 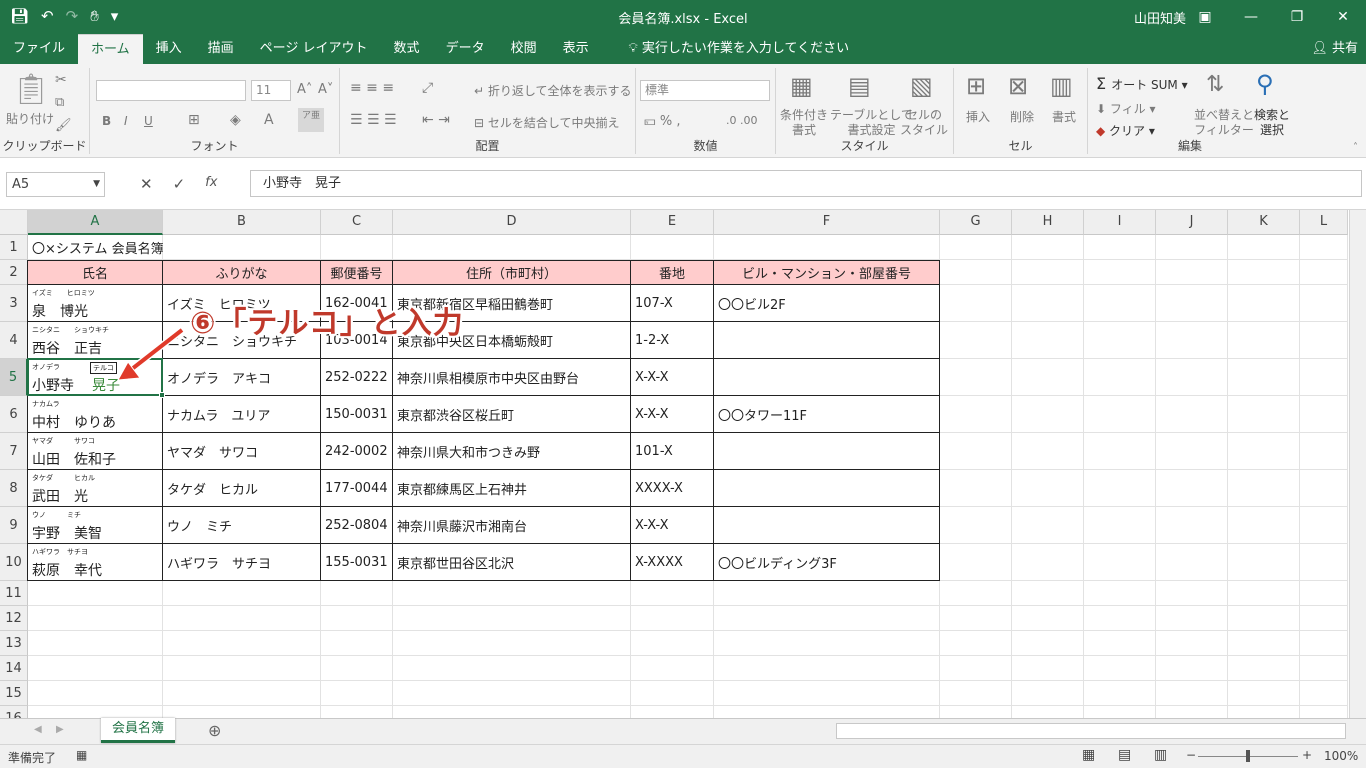 I want to click on page-layout-view-icon: ▤, so click(x=1124, y=755).